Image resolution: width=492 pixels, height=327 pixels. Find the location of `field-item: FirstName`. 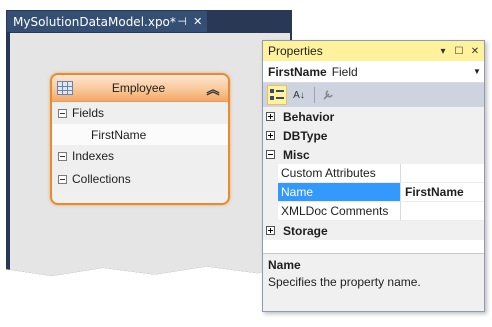

field-item: FirstName is located at coordinates (140, 134).